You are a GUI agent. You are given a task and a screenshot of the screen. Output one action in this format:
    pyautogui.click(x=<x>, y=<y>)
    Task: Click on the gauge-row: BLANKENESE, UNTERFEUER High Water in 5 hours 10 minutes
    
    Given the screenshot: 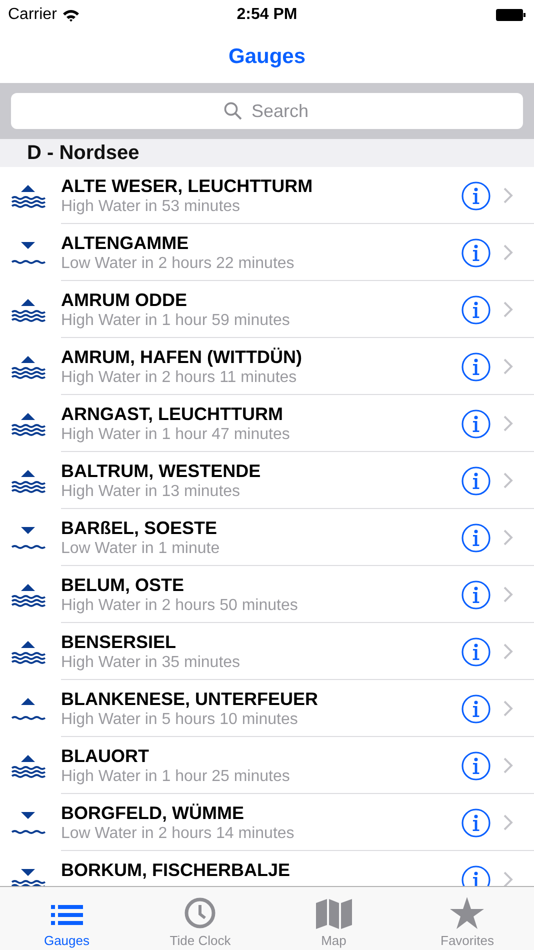 What is the action you would take?
    pyautogui.click(x=267, y=708)
    